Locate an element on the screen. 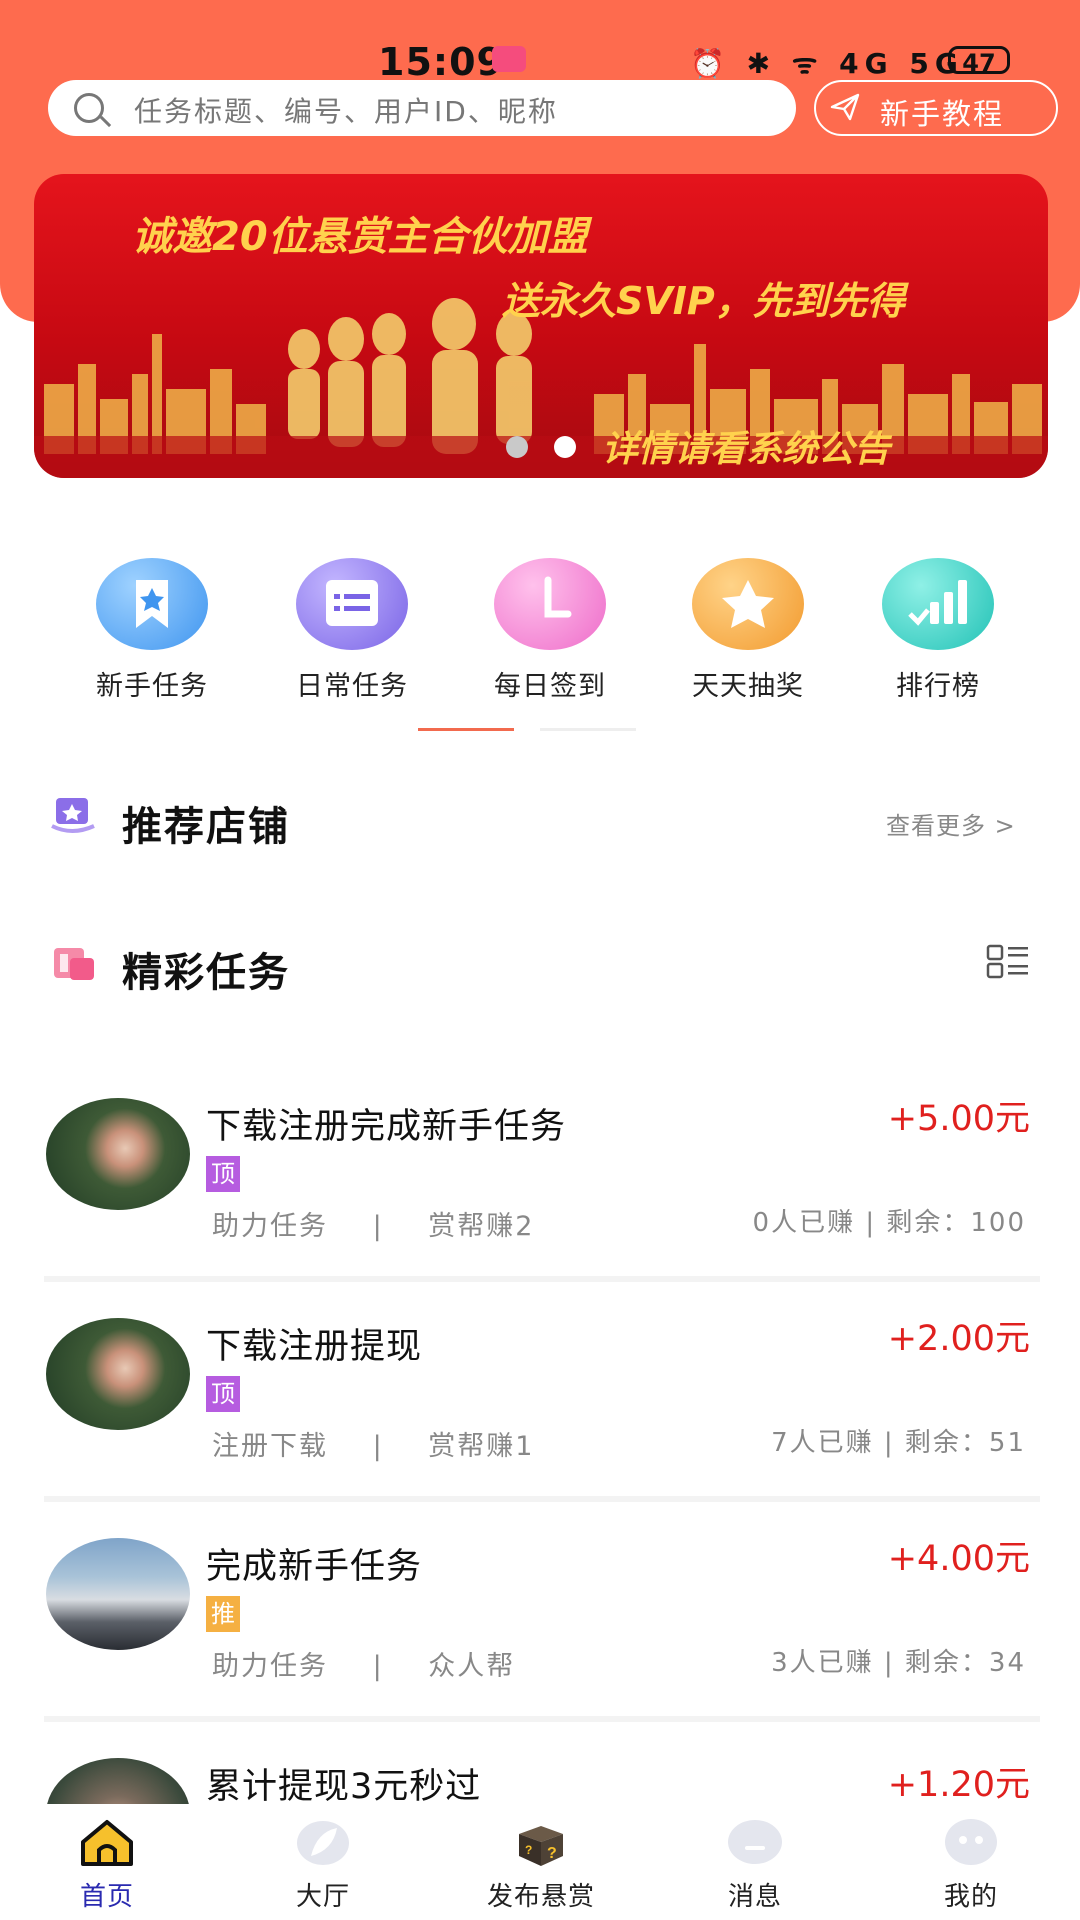 This screenshot has height=1920, width=1080. tutorial-button: 新手教程 is located at coordinates (936, 108).